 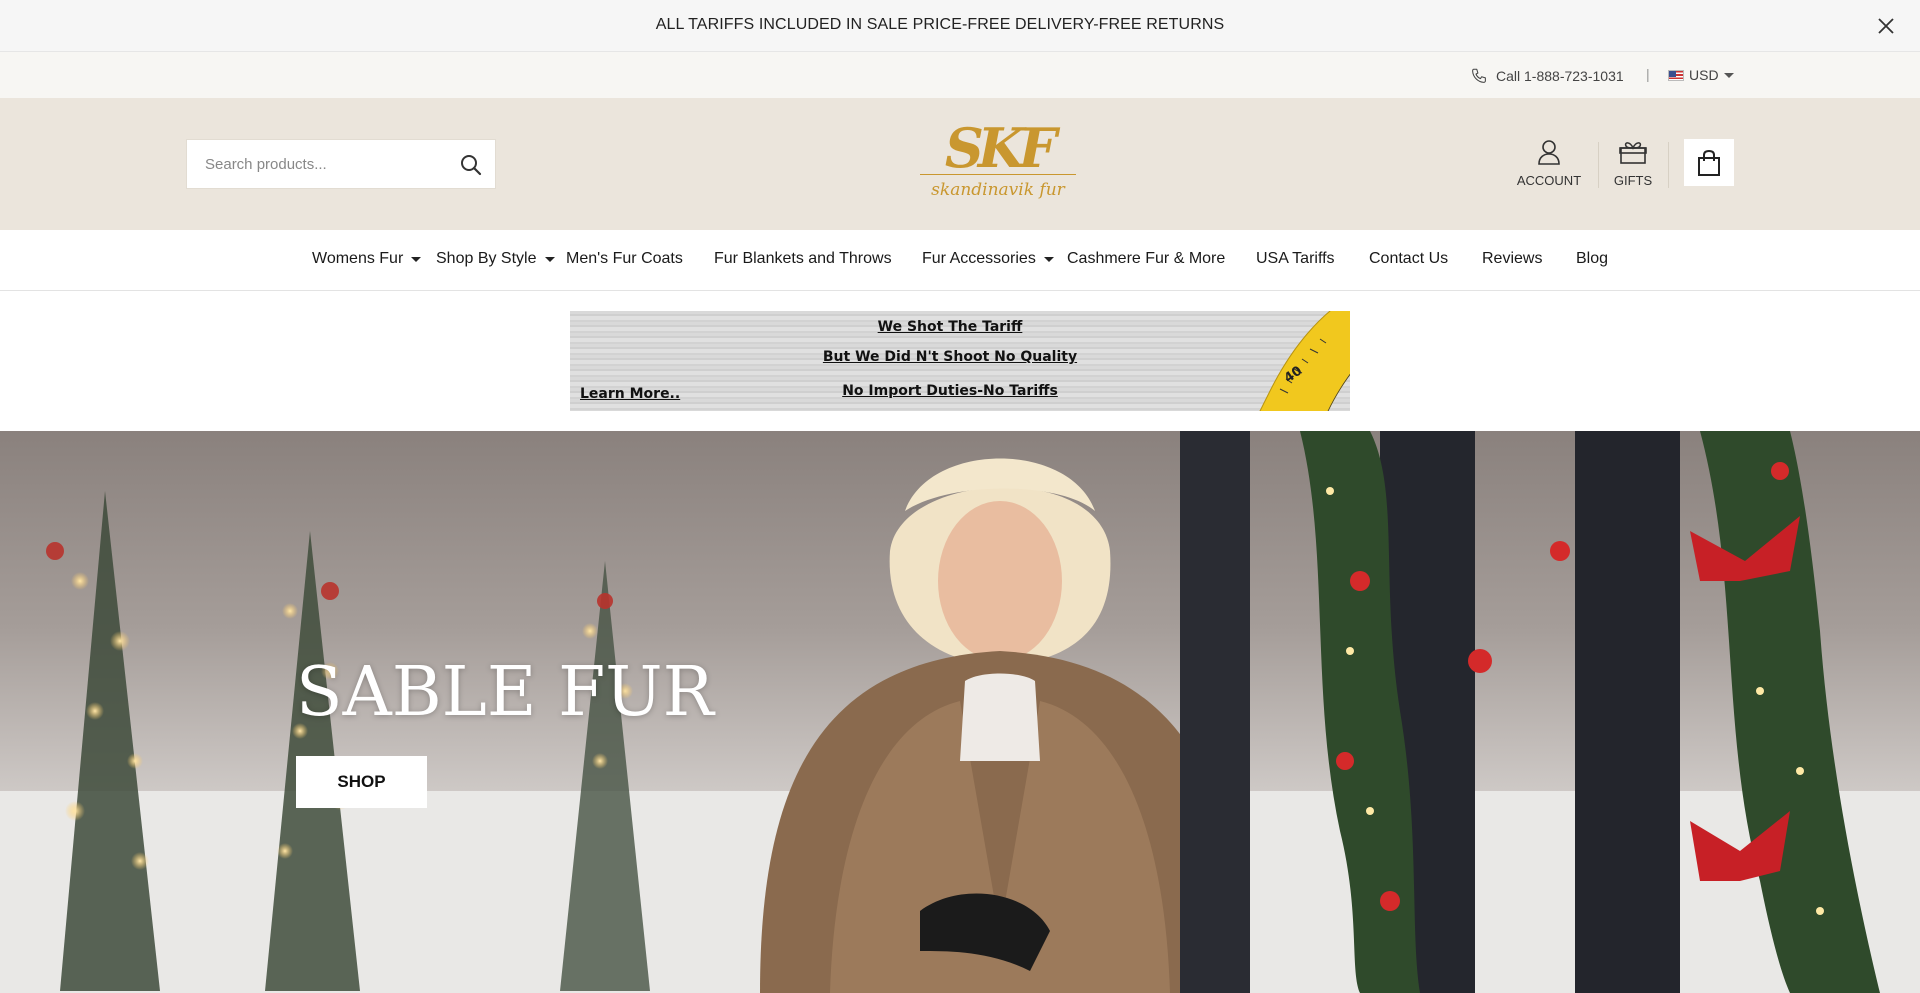 I want to click on nav-item-fur-accessories: Fur Accessories, so click(x=988, y=259).